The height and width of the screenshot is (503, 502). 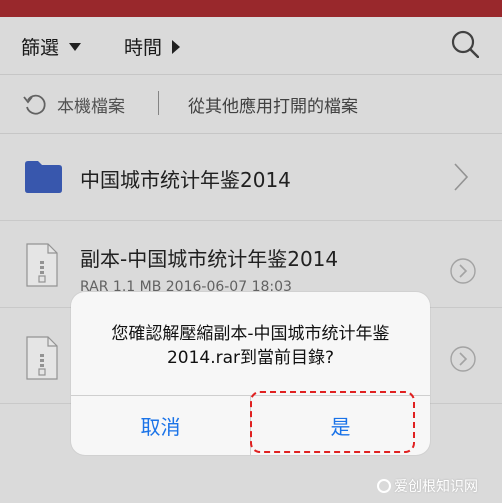 I want to click on watermark-text: 爱创根知识网, so click(x=436, y=487).